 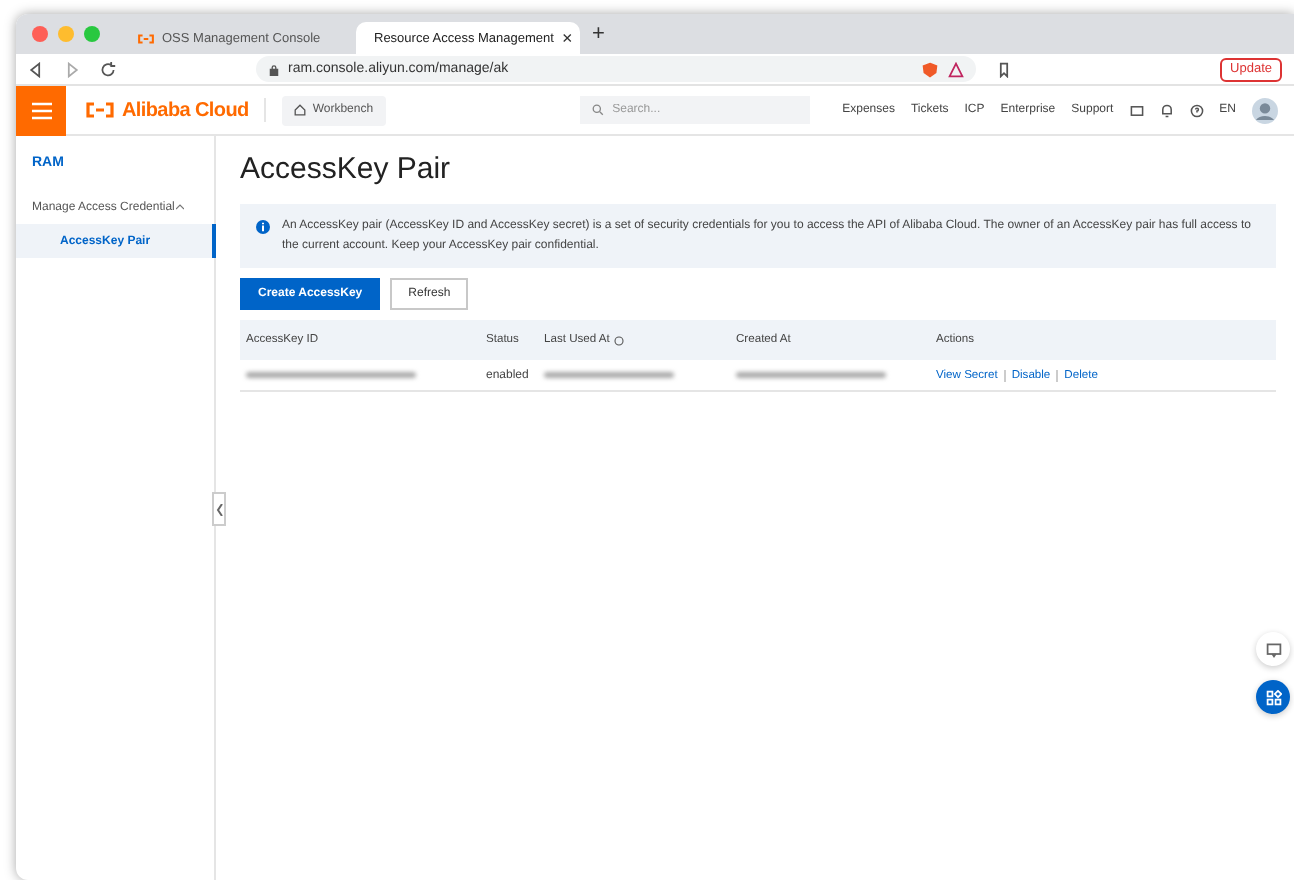 What do you see at coordinates (598, 110) in the screenshot?
I see `search-icon` at bounding box center [598, 110].